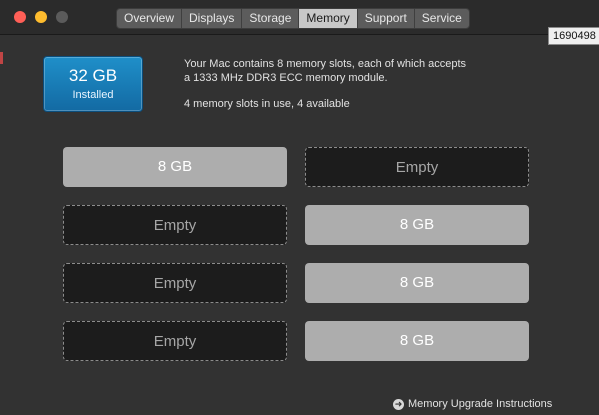 The image size is (599, 415). What do you see at coordinates (175, 225) in the screenshot?
I see `memory-slot-3: Empty` at bounding box center [175, 225].